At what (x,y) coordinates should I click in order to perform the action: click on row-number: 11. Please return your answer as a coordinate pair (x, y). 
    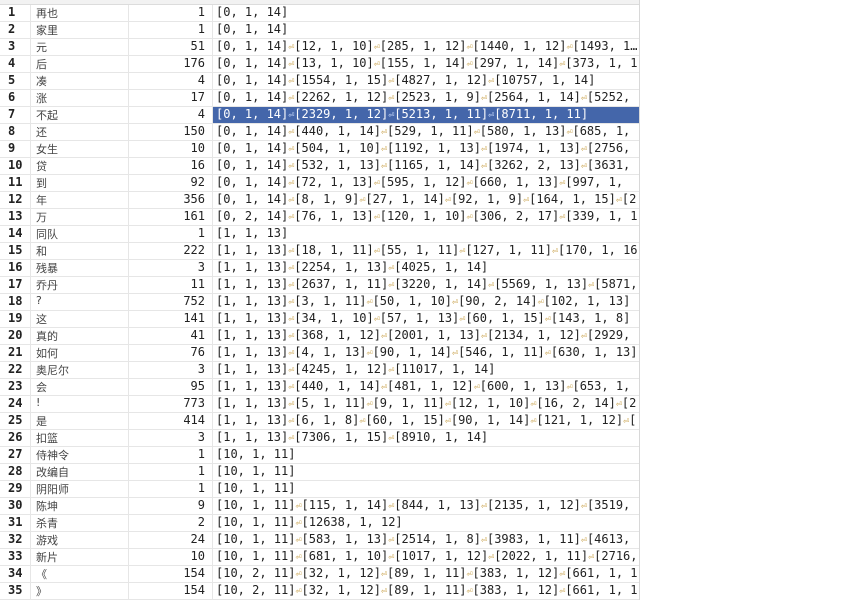
    Looking at the image, I should click on (15, 183).